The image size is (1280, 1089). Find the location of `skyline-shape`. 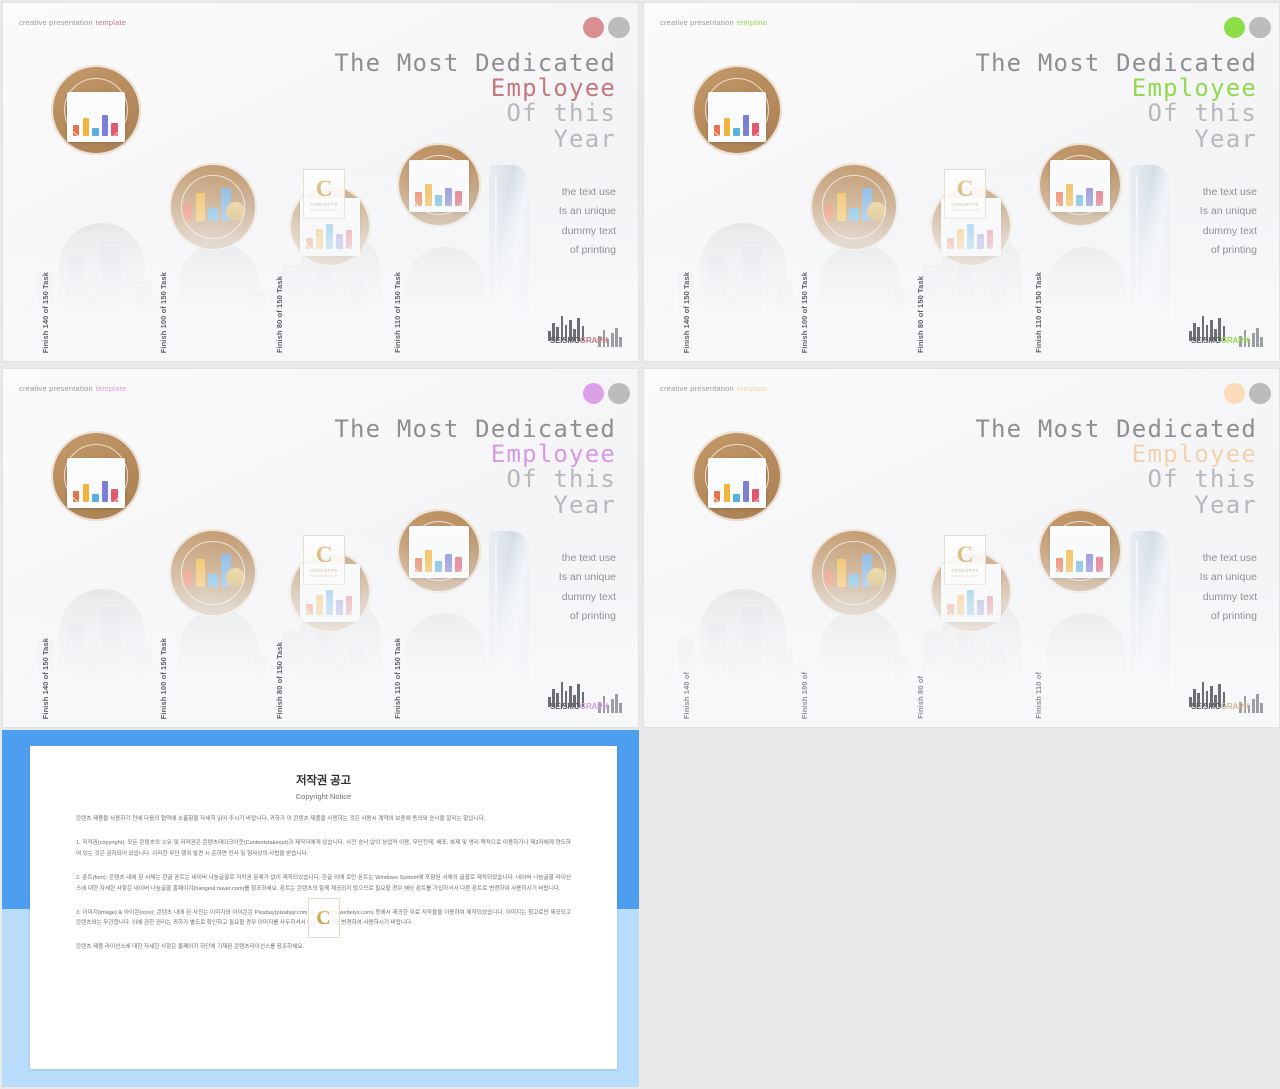

skyline-shape is located at coordinates (118, 662).